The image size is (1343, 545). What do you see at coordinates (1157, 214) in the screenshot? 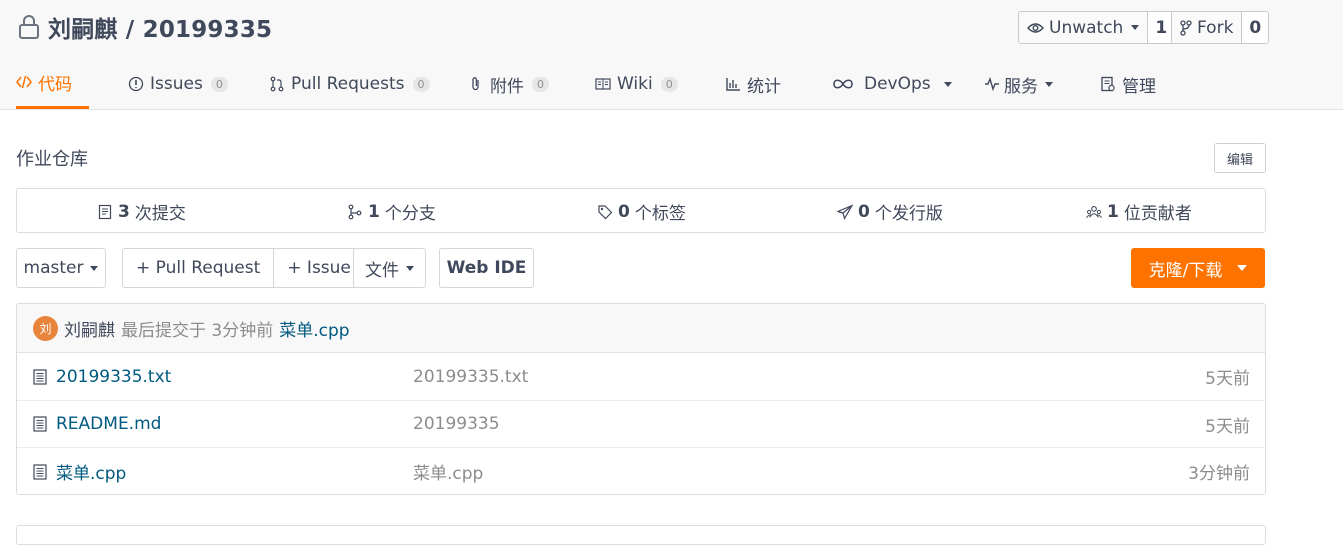
I see `stat-contributors-label: 位贡献者` at bounding box center [1157, 214].